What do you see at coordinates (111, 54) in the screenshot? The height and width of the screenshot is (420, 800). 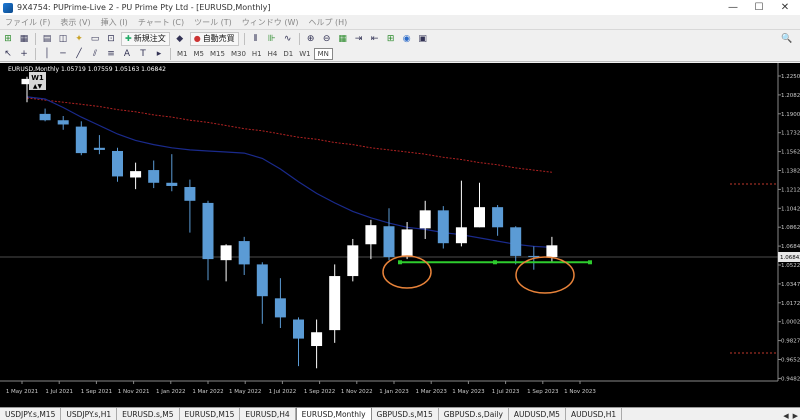 I see `fibonacci-icon: ≡` at bounding box center [111, 54].